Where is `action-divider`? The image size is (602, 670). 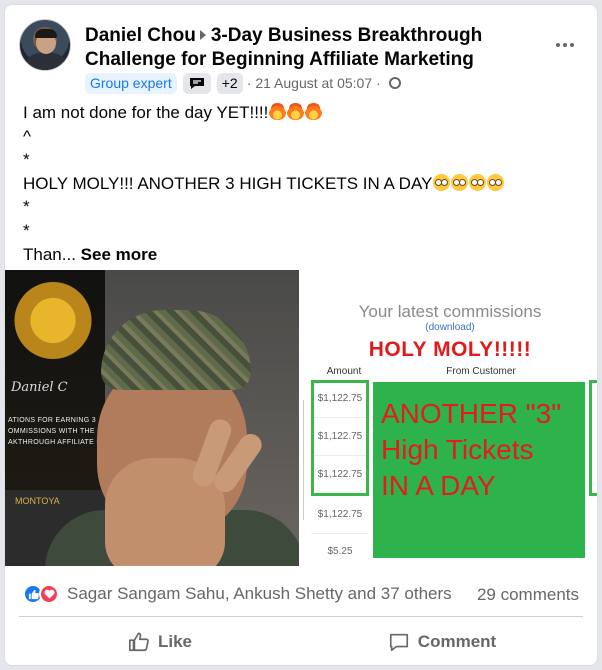
action-divider is located at coordinates (301, 616).